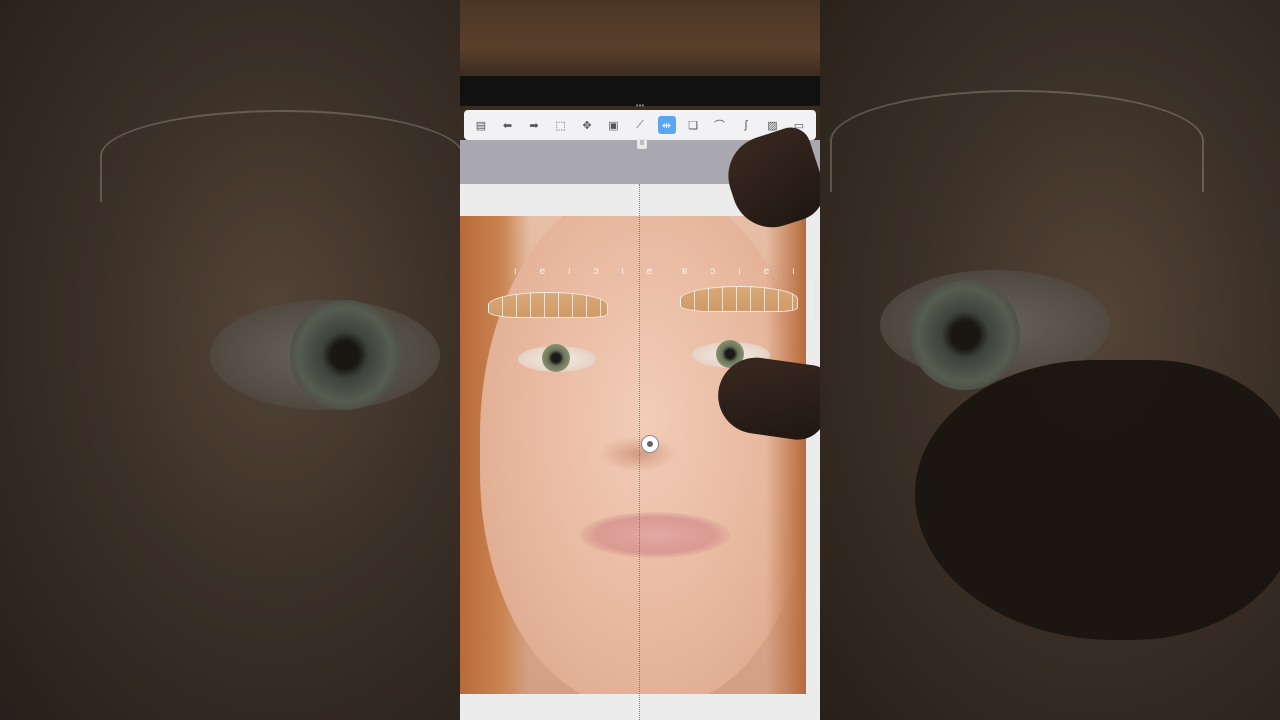  What do you see at coordinates (548, 305) in the screenshot?
I see `eyebrow-left-stencil` at bounding box center [548, 305].